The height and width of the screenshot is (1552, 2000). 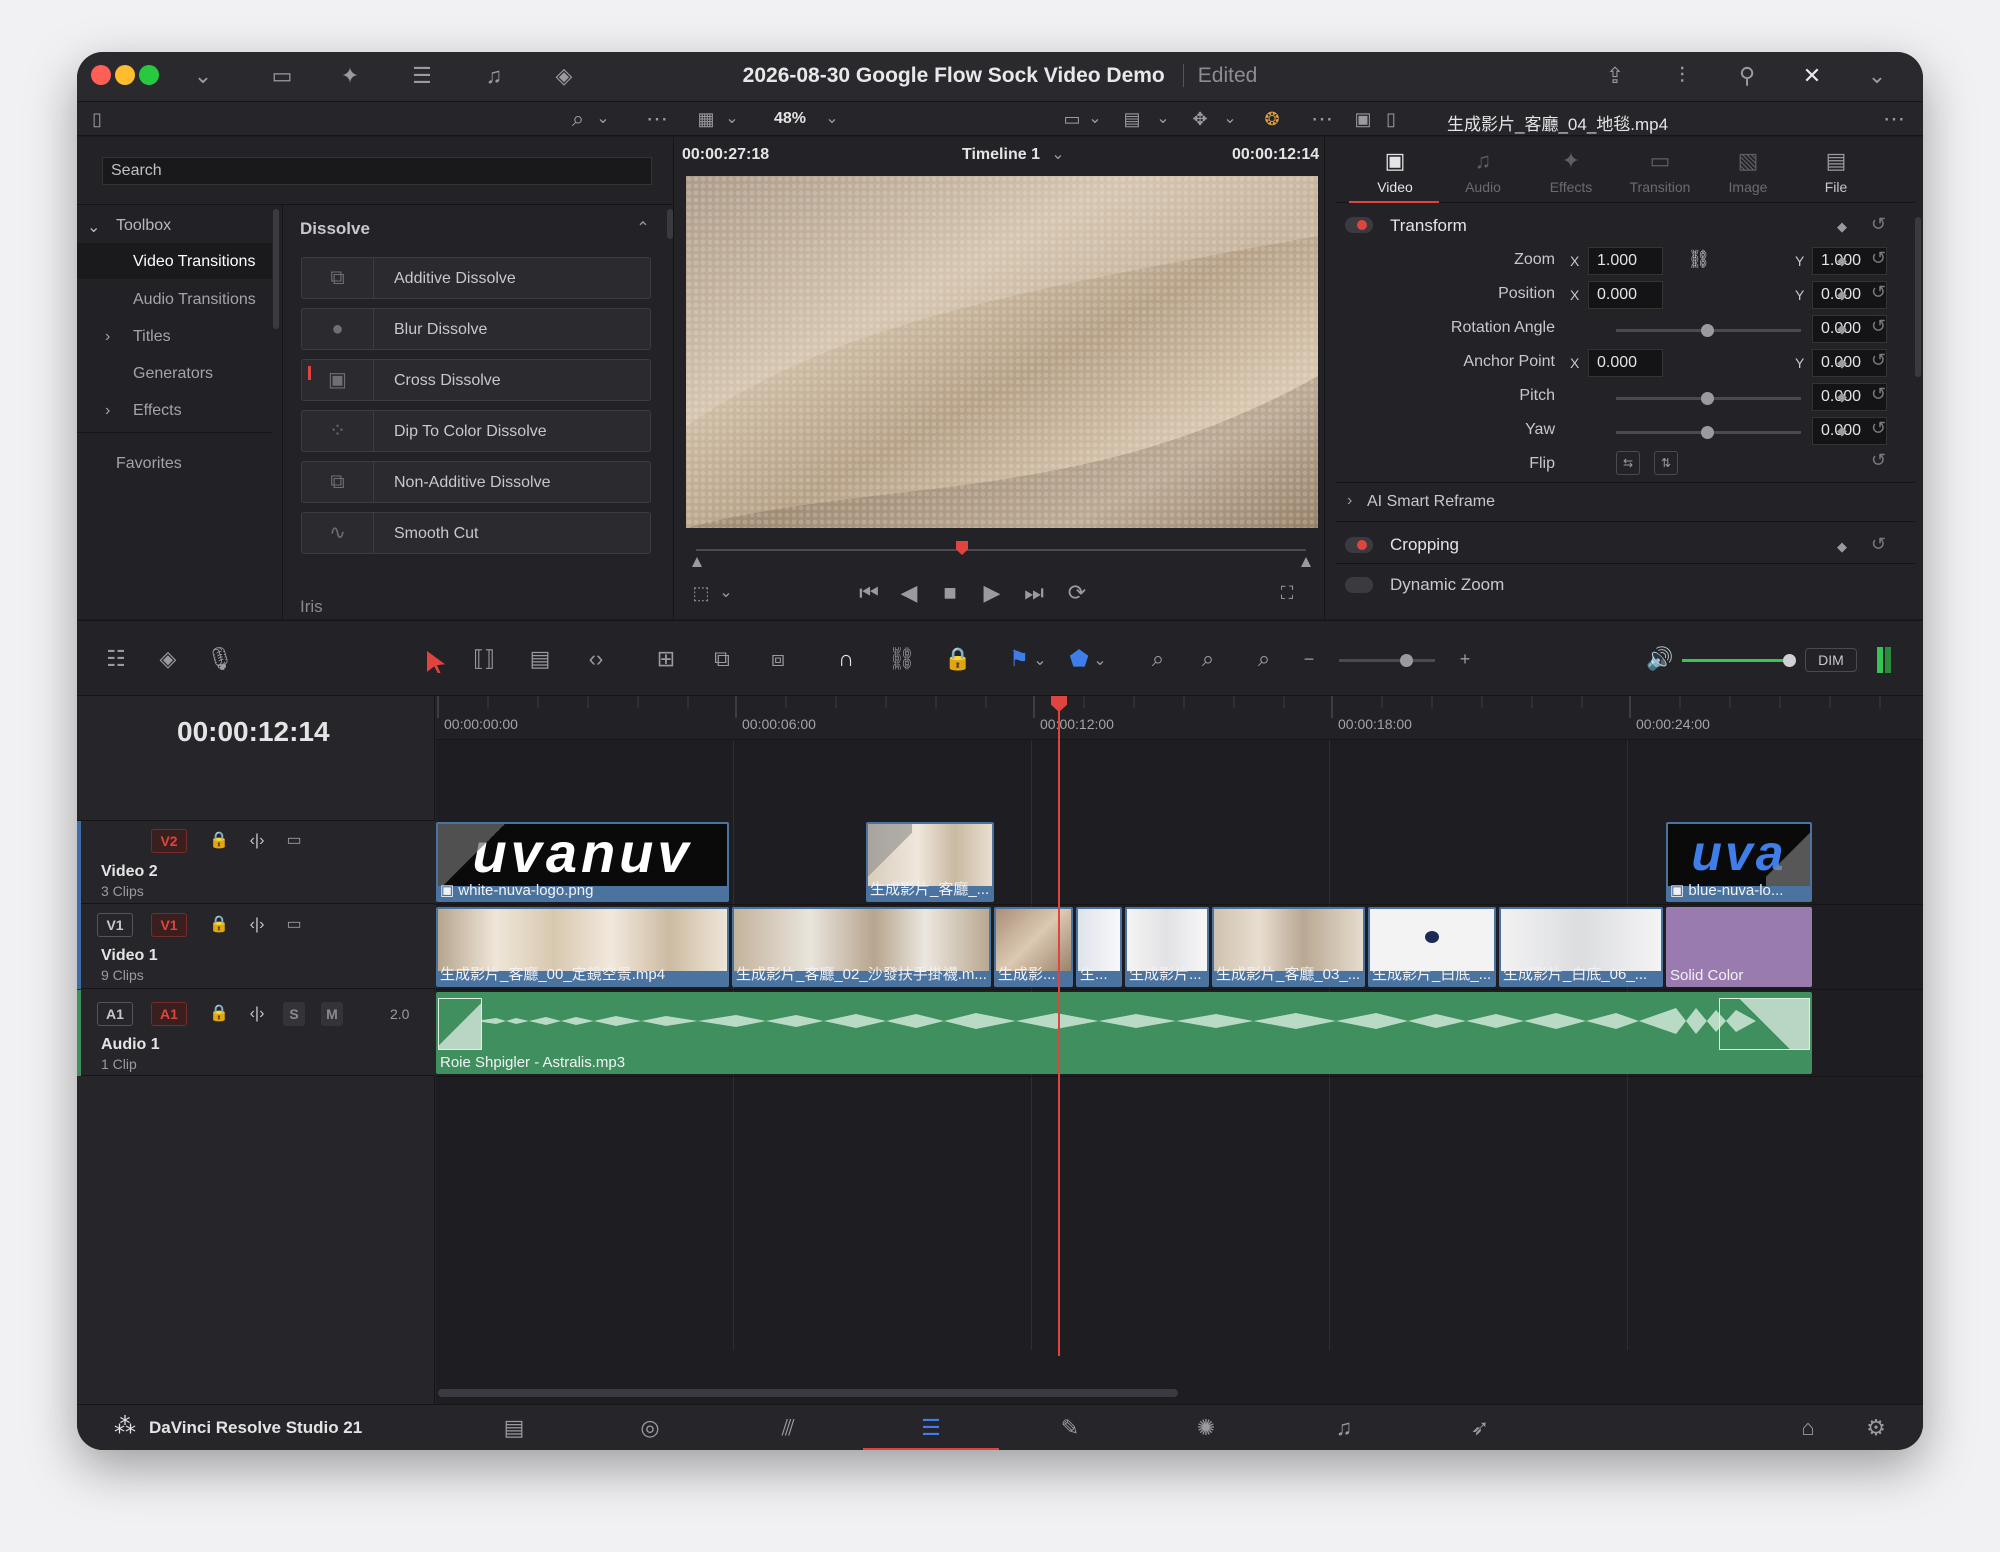 What do you see at coordinates (169, 925) in the screenshot?
I see `track-destination-v1: V1` at bounding box center [169, 925].